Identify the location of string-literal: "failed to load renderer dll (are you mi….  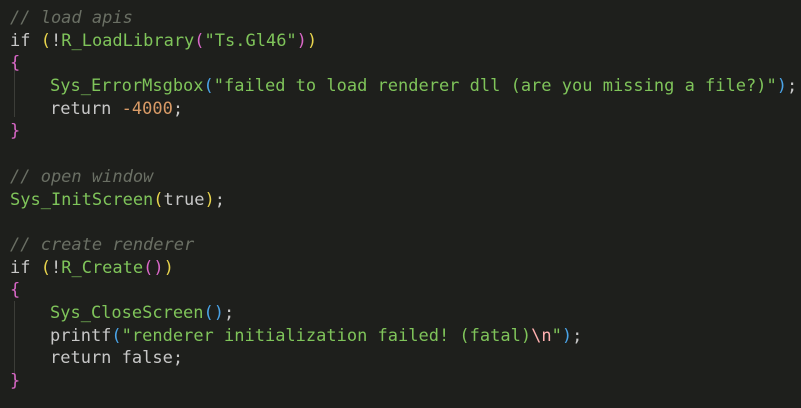
(495, 86).